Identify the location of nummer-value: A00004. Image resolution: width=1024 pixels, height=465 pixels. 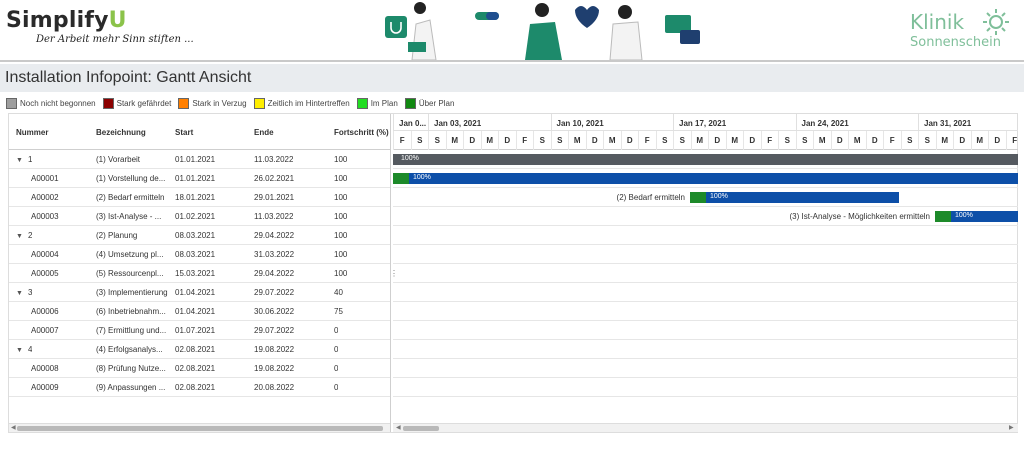
(45, 254).